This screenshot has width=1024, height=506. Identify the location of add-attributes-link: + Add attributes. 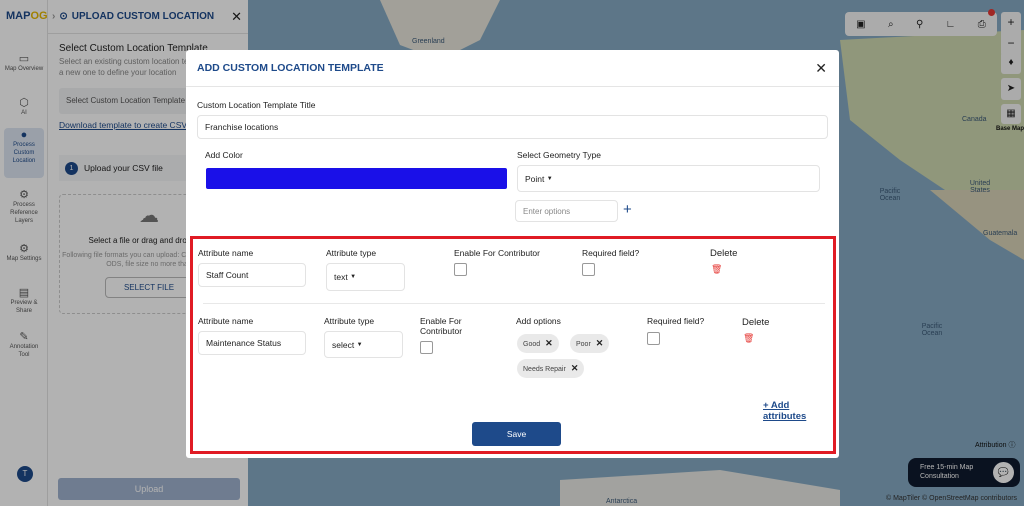
(798, 411).